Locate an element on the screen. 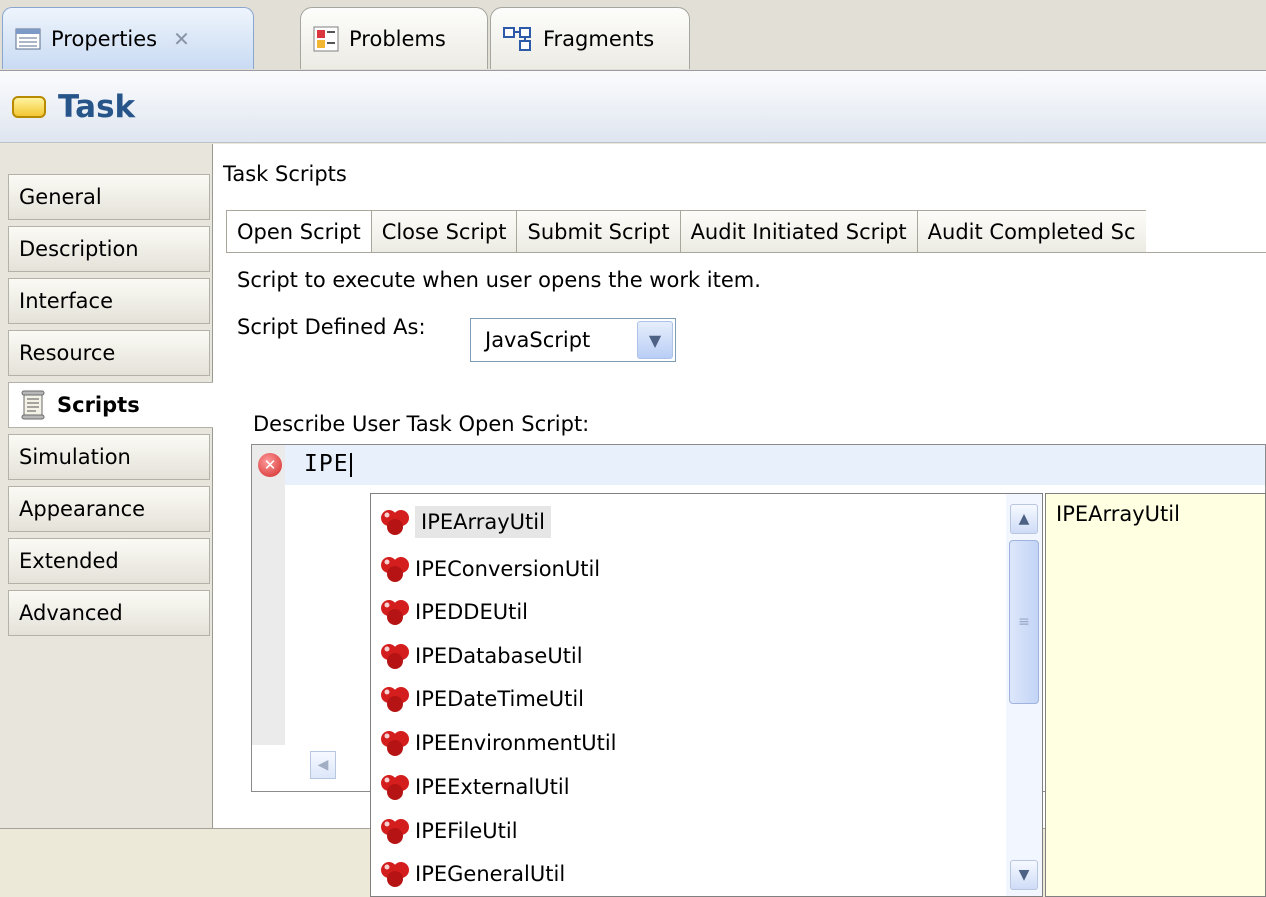 The image size is (1266, 897). section-title: Task Scripts is located at coordinates (285, 174).